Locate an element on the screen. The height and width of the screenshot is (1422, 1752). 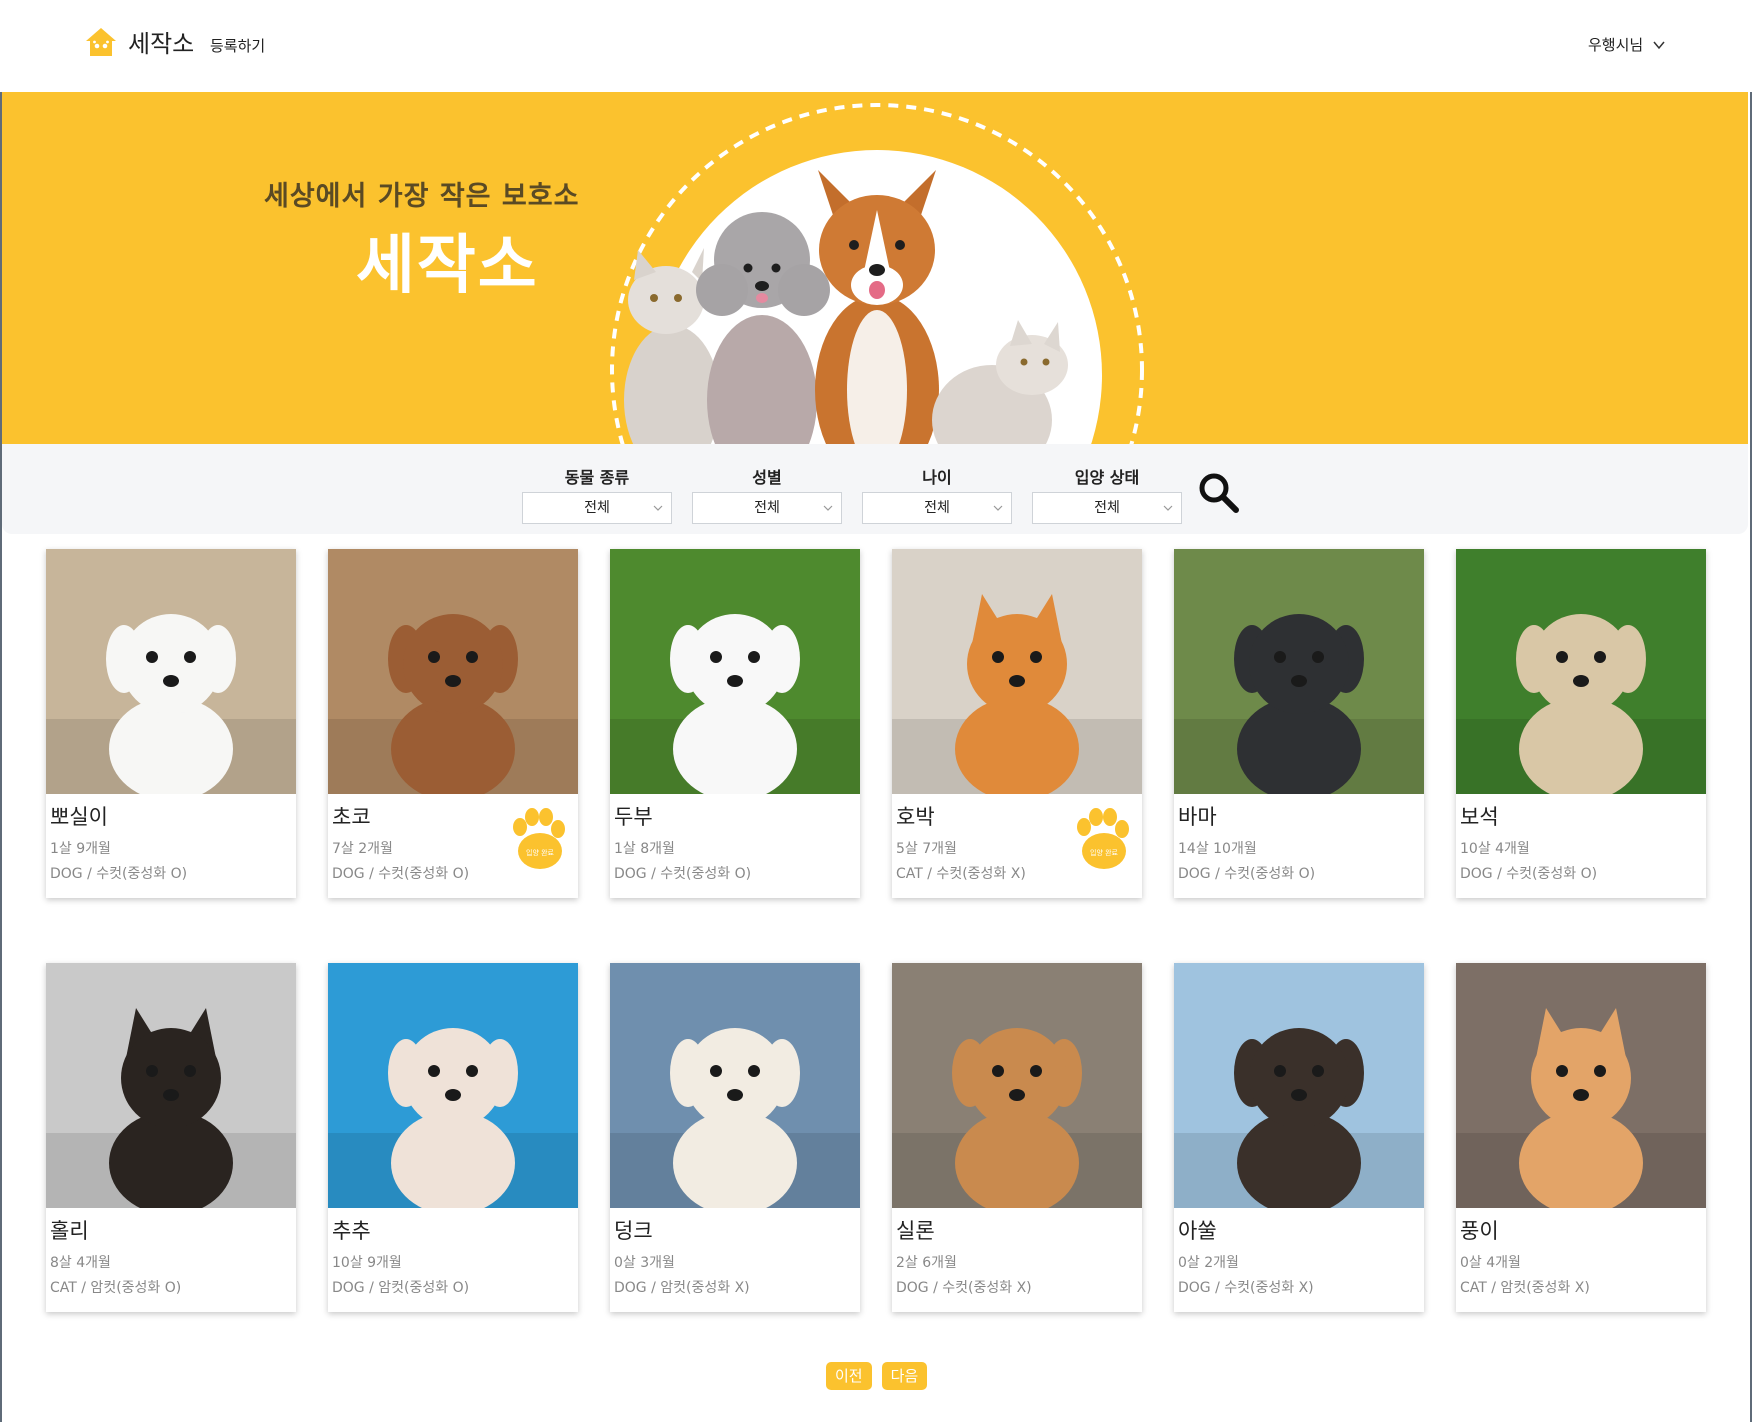
age-select-value: 전체 is located at coordinates (937, 508).